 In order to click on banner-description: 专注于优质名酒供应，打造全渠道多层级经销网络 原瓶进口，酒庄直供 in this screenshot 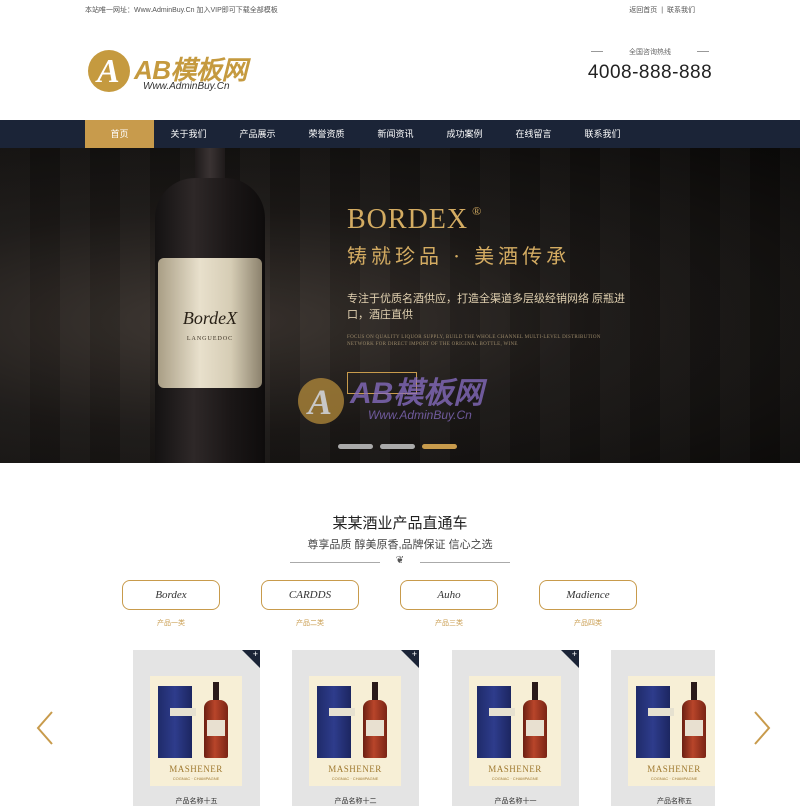, I will do `click(486, 307)`.